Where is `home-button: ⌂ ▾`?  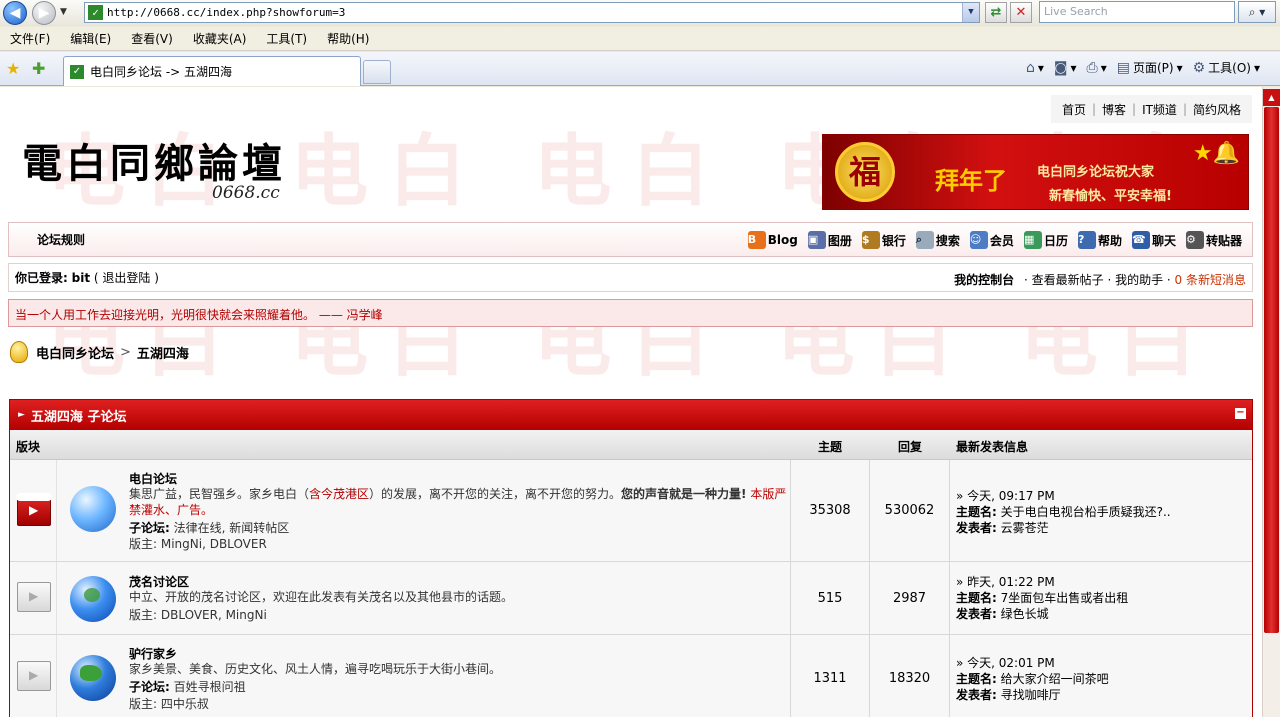
home-button: ⌂ ▾ is located at coordinates (1035, 68).